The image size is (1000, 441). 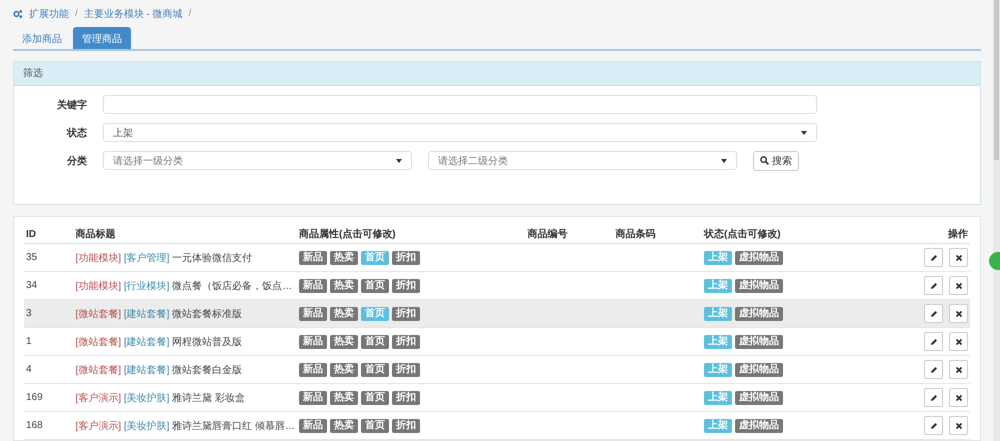 What do you see at coordinates (18, 13) in the screenshot?
I see `gear-icon` at bounding box center [18, 13].